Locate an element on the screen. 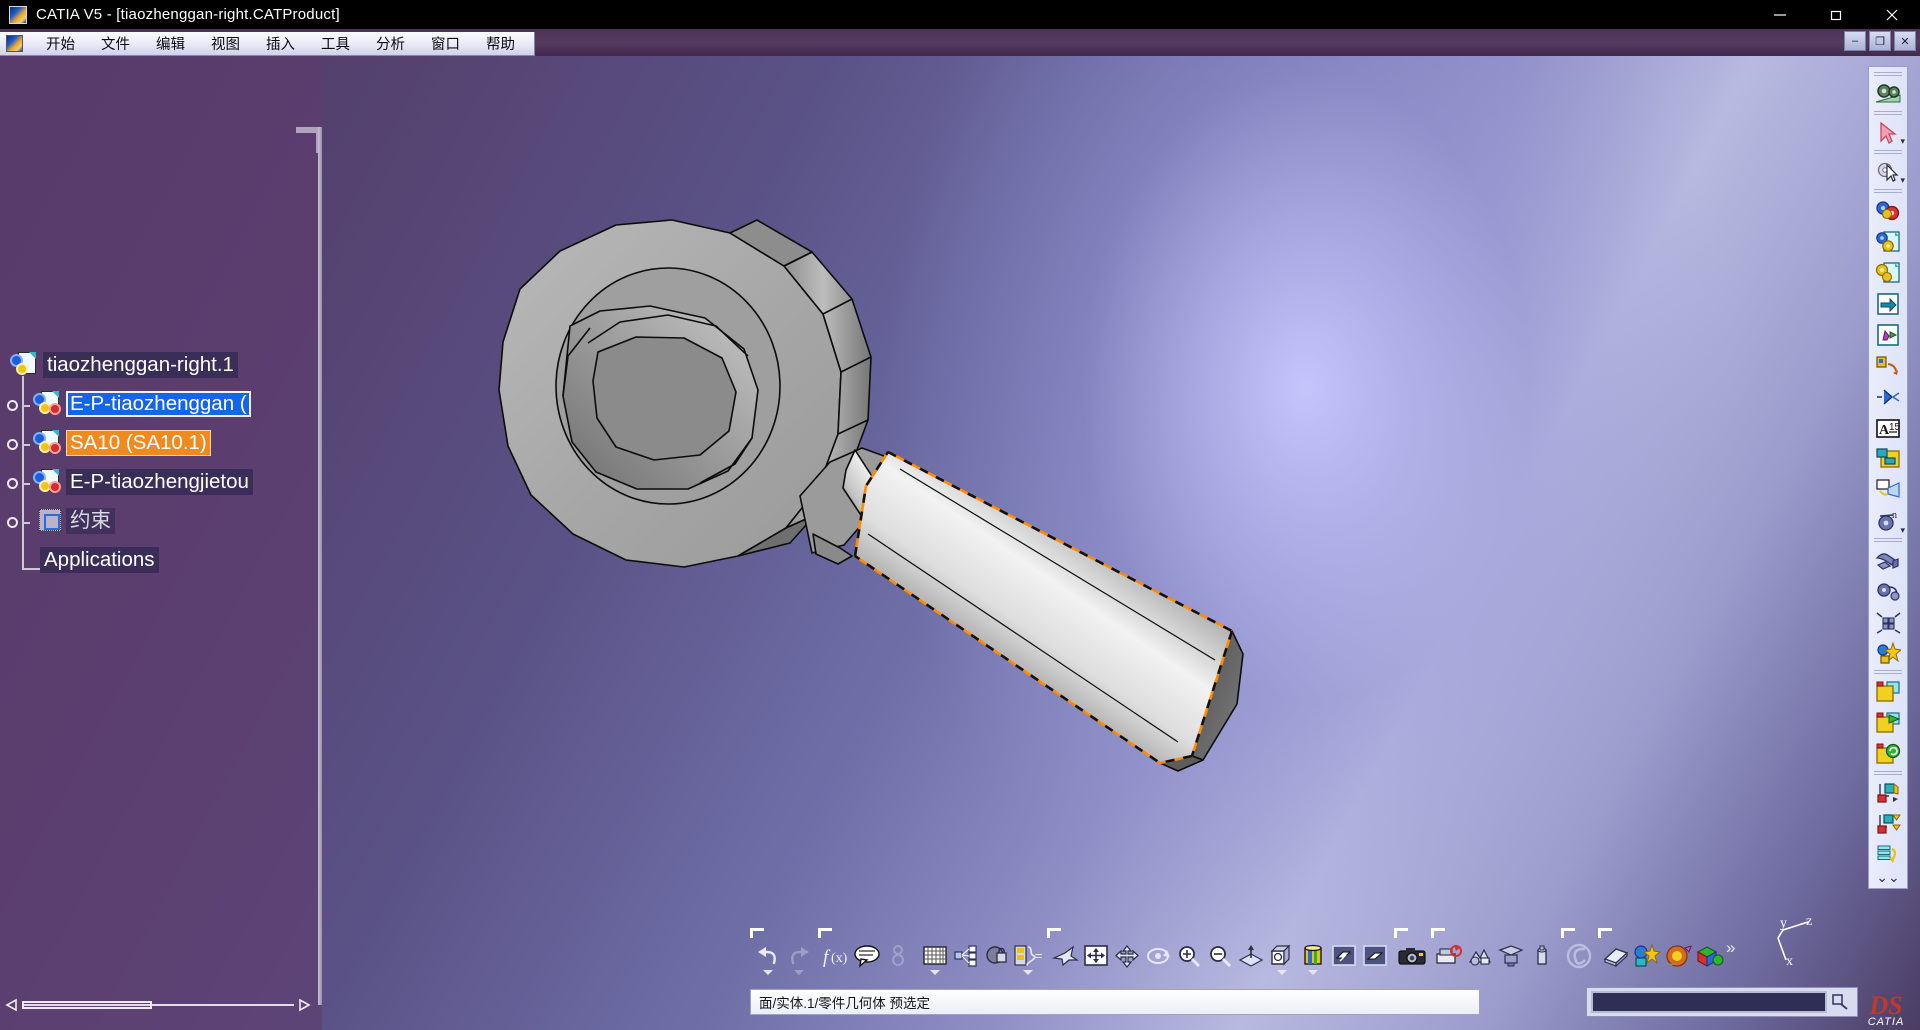  explode-icon is located at coordinates (1888, 621).